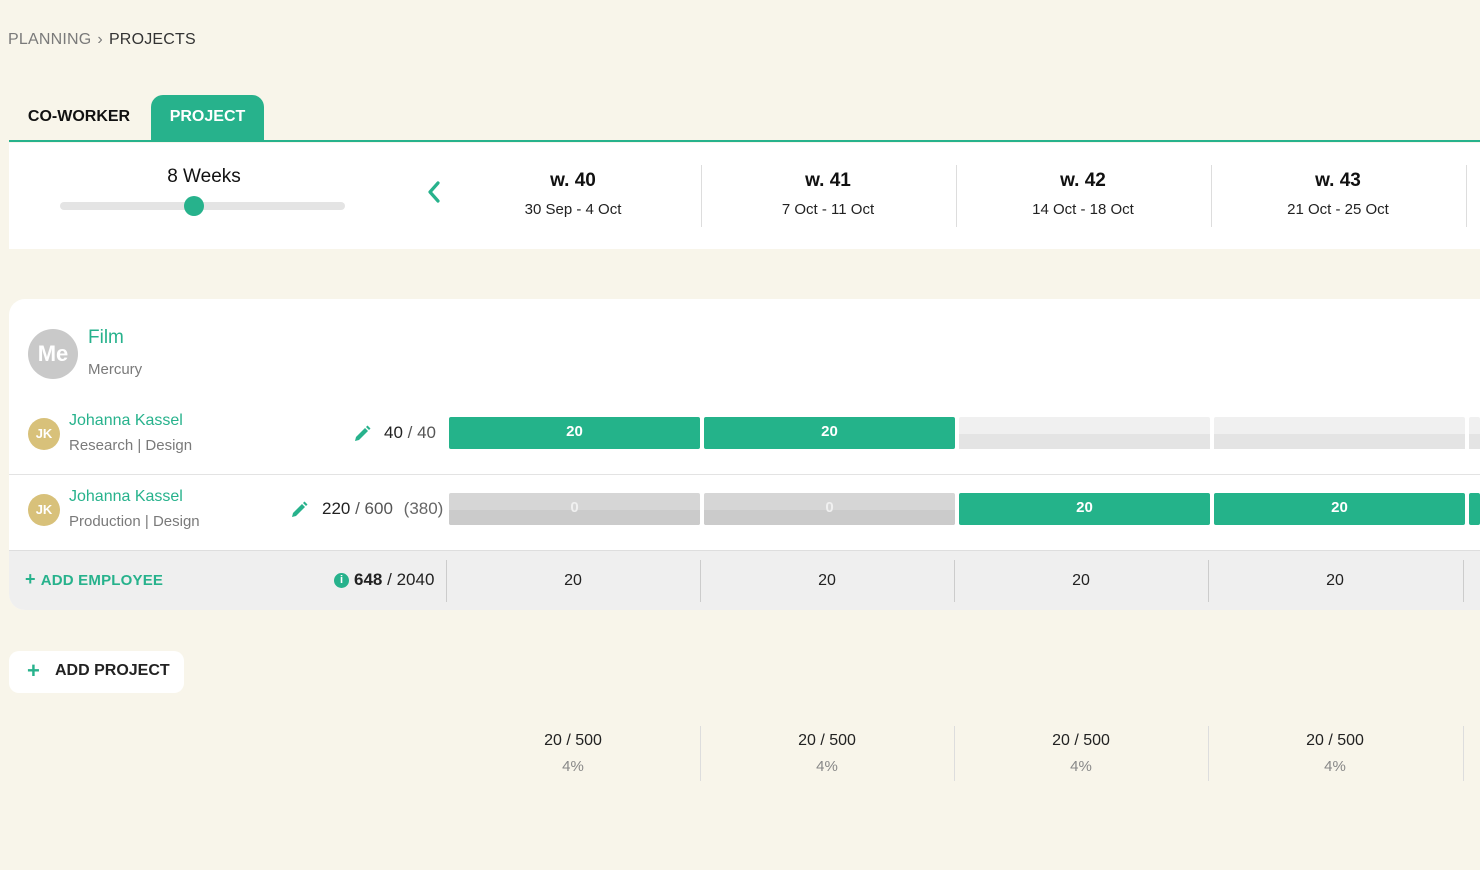 Image resolution: width=1480 pixels, height=870 pixels. I want to click on weeks-slider-handle, so click(194, 206).